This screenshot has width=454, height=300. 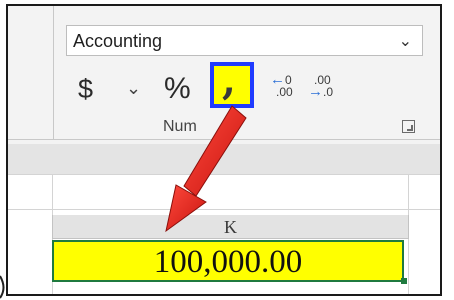 I want to click on column-header-k: K, so click(x=230, y=227).